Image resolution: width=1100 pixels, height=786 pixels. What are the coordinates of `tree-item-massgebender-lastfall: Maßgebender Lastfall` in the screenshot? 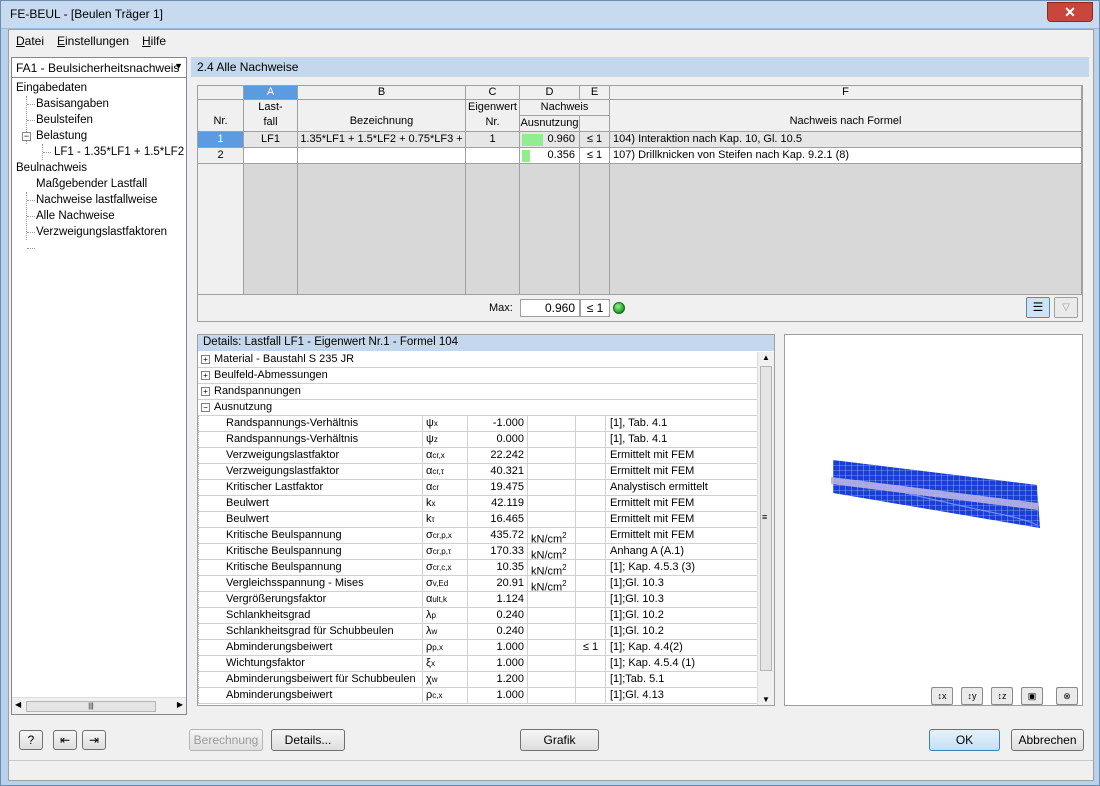 It's located at (91, 184).